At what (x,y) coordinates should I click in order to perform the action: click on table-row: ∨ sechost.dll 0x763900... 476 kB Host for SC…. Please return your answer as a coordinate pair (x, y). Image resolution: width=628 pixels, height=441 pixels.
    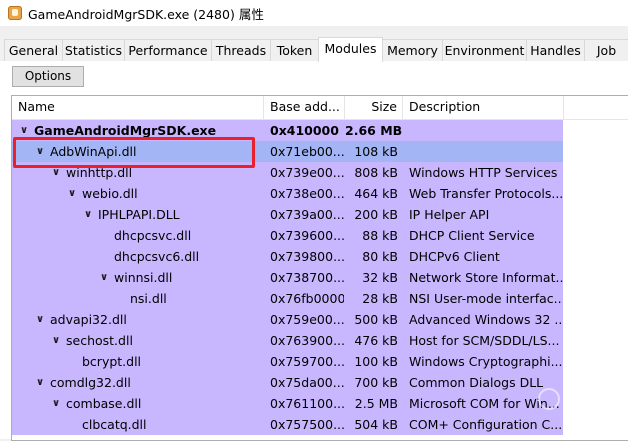
    Looking at the image, I should click on (320, 340).